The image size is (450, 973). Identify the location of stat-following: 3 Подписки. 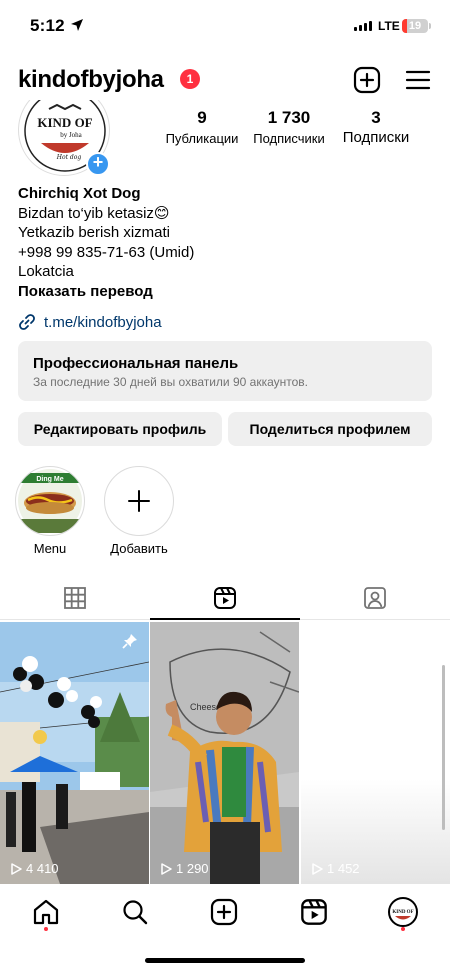
(376, 127).